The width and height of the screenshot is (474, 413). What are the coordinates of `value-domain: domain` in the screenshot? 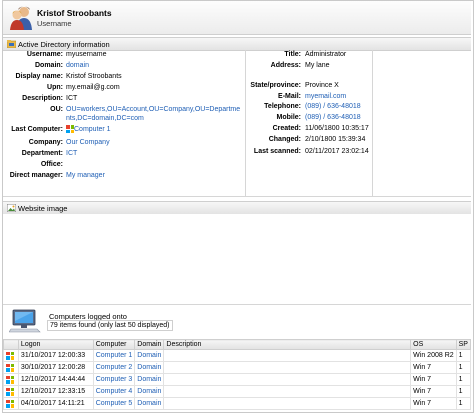 It's located at (155, 65).